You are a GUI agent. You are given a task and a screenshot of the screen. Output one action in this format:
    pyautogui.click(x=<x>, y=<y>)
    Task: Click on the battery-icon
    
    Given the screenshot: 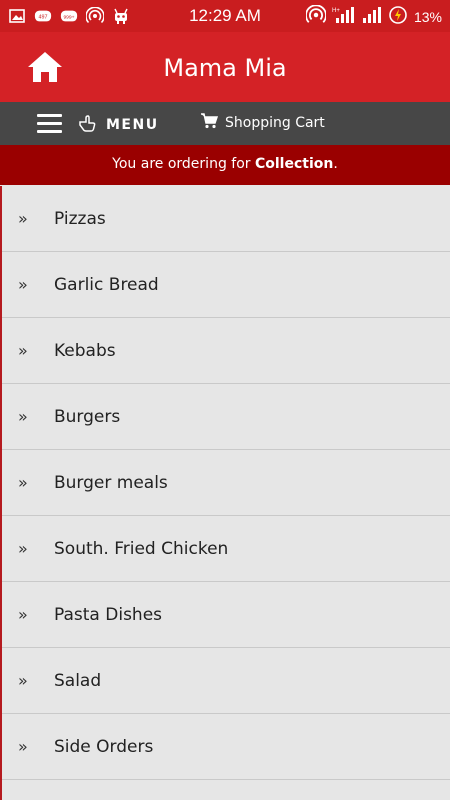 What is the action you would take?
    pyautogui.click(x=398, y=16)
    